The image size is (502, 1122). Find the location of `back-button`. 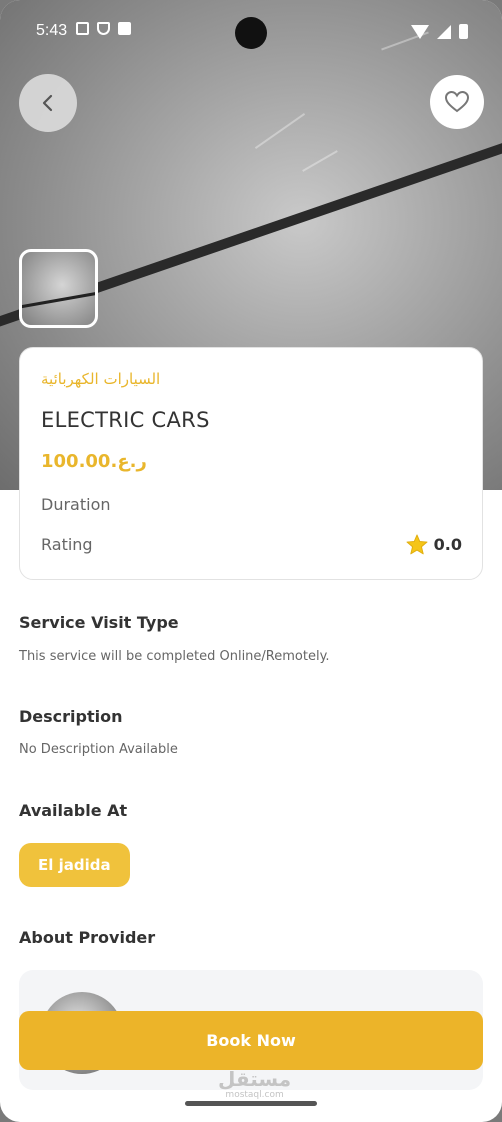

back-button is located at coordinates (48, 103).